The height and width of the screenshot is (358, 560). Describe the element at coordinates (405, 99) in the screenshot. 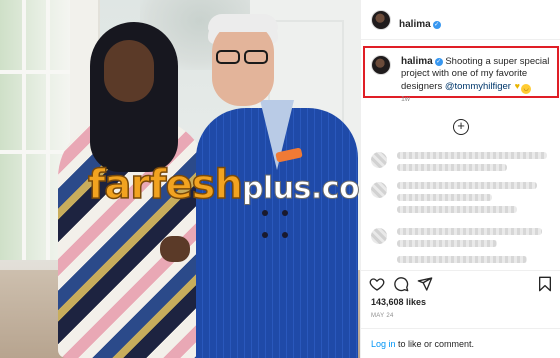

I see `caption-timestamp: 1w` at that location.